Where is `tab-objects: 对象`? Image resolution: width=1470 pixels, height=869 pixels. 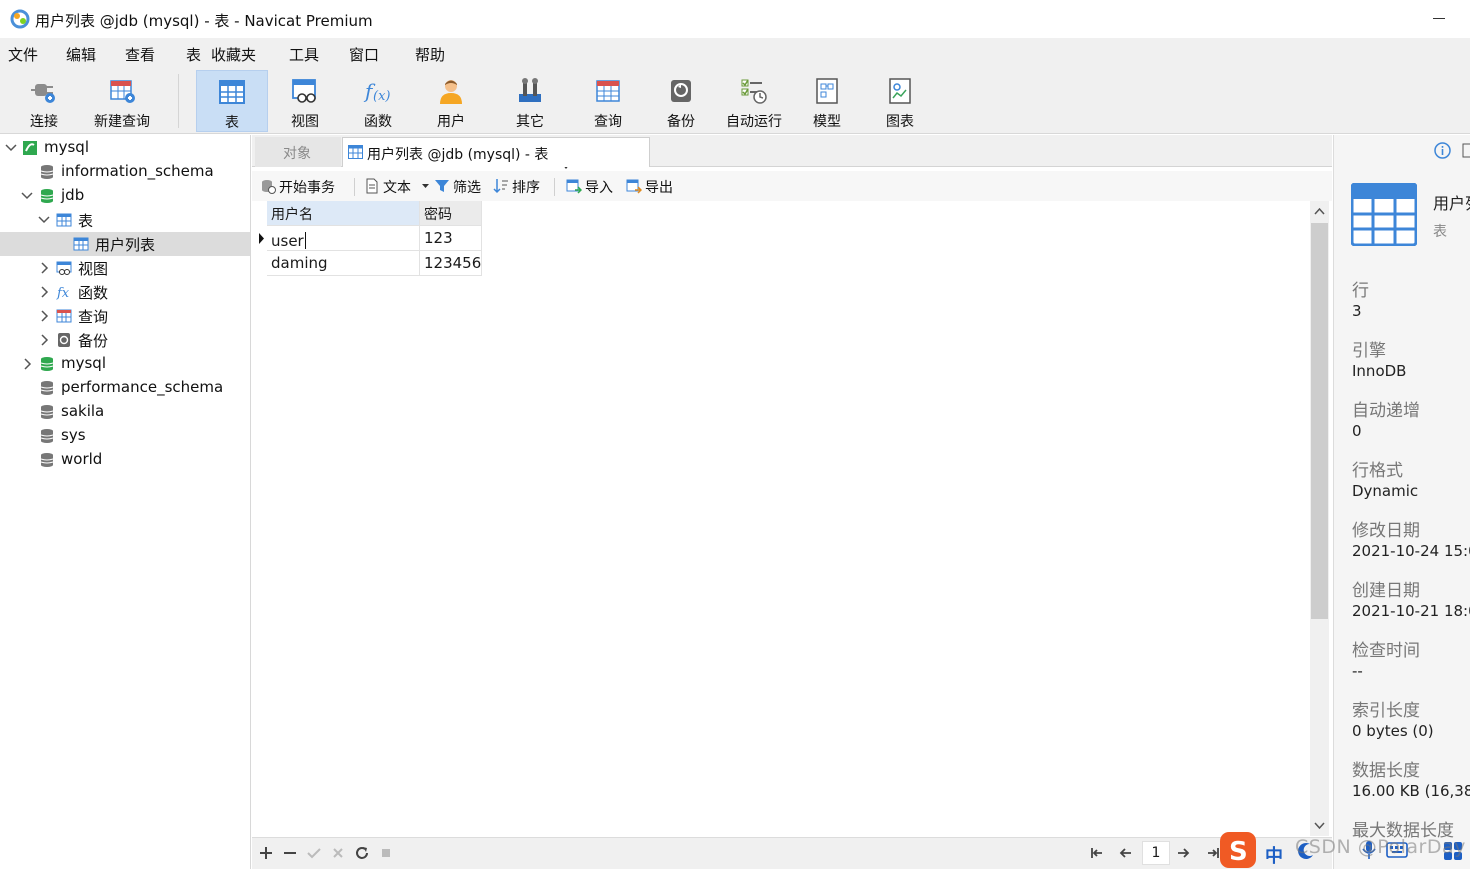 tab-objects: 对象 is located at coordinates (298, 152).